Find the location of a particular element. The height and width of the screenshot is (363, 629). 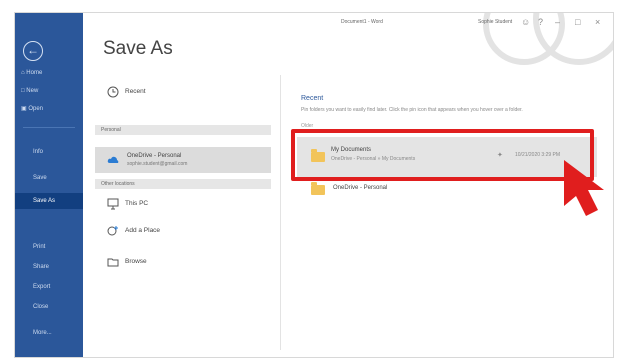

back-arrow-icon: ← is located at coordinates (33, 51).